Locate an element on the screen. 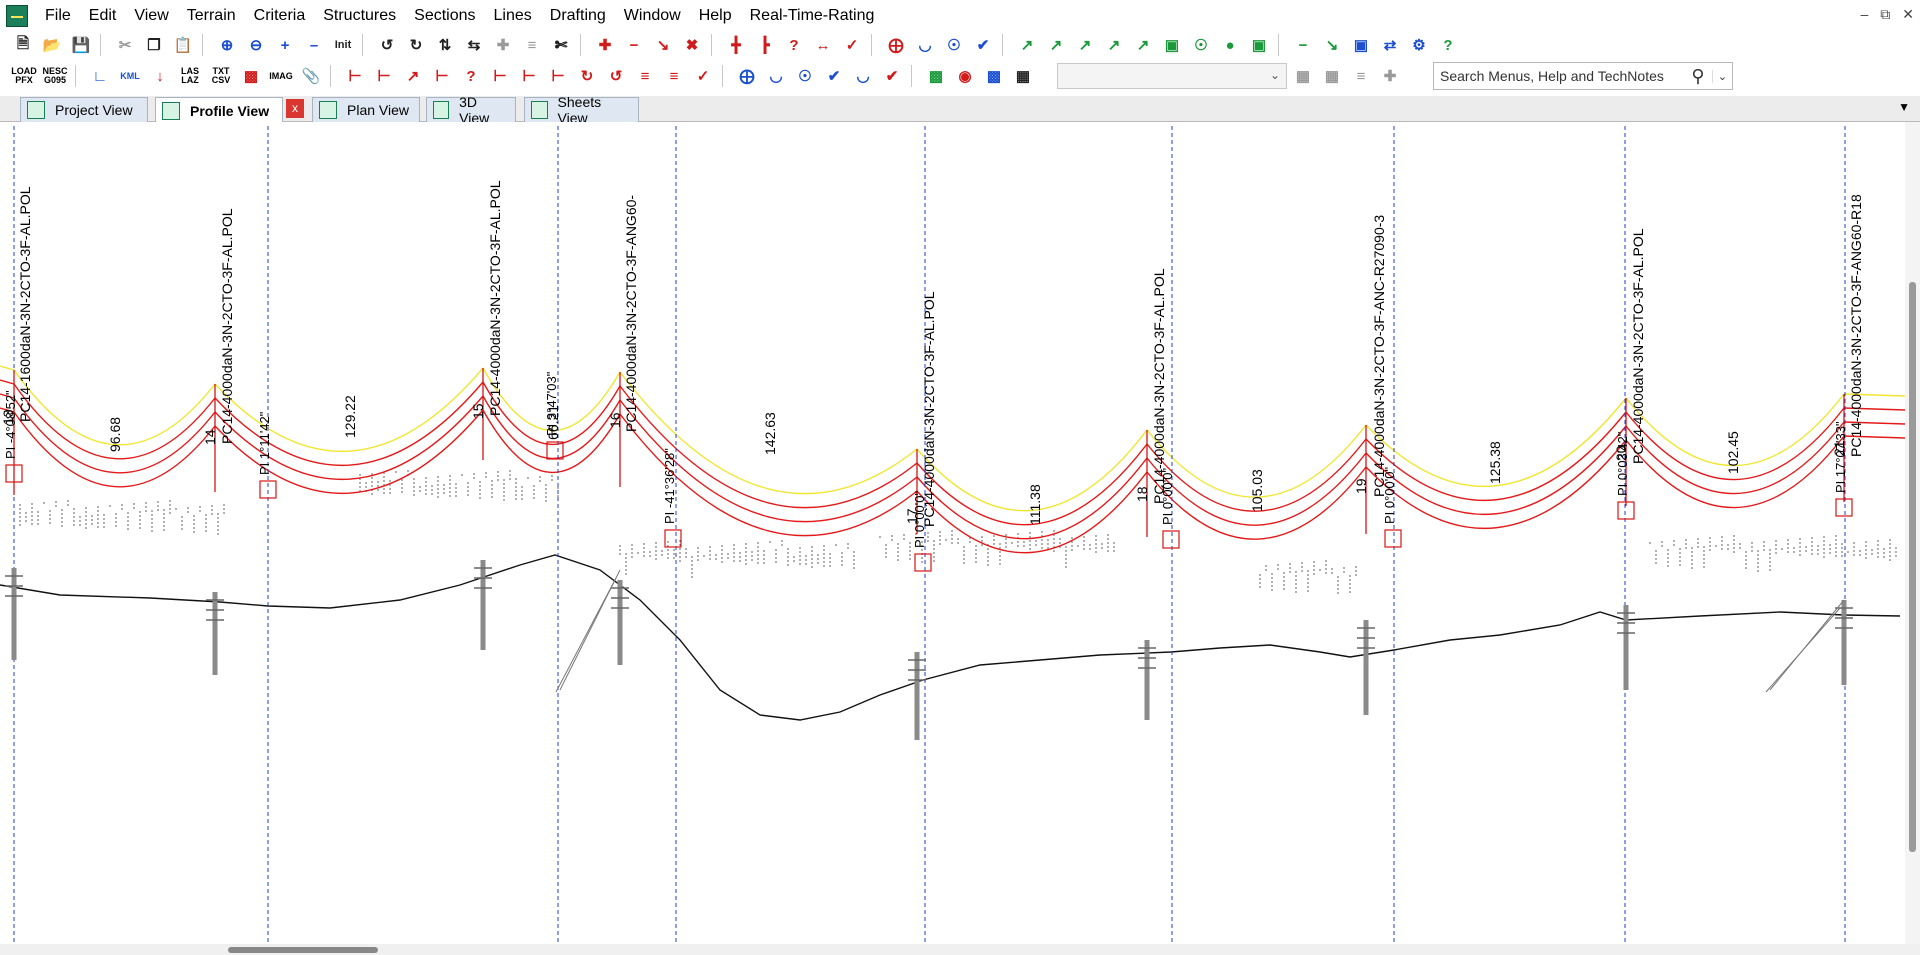 The height and width of the screenshot is (955, 1920). txt-csv-button: TXT CSV is located at coordinates (221, 76).